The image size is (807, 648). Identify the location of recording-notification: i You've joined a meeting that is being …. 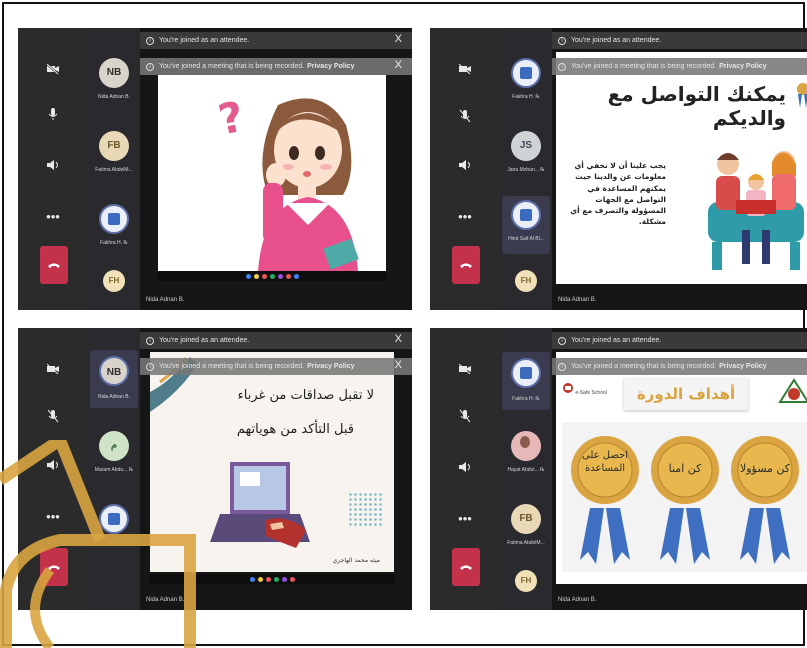
(679, 366).